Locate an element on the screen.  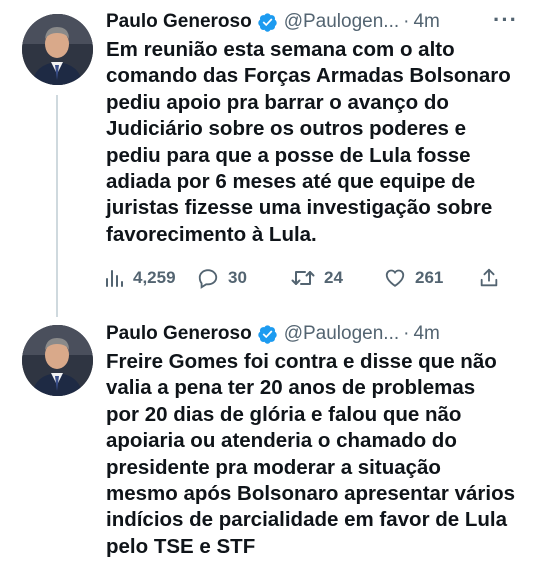
retweet-icon is located at coordinates (303, 278).